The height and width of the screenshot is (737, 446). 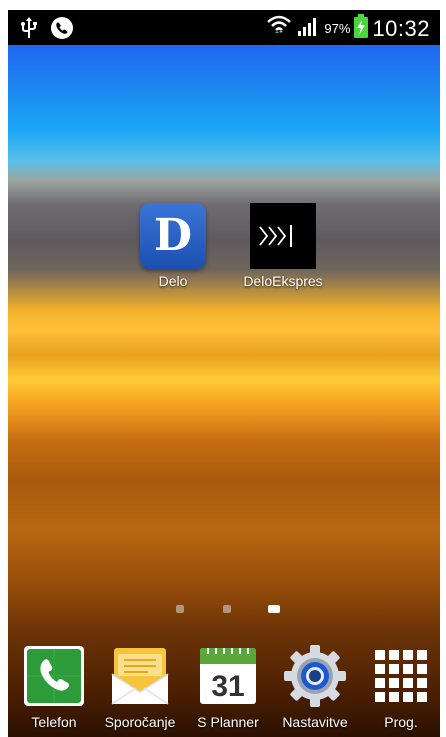 I want to click on status-bar: 97% 10:32, so click(x=224, y=27).